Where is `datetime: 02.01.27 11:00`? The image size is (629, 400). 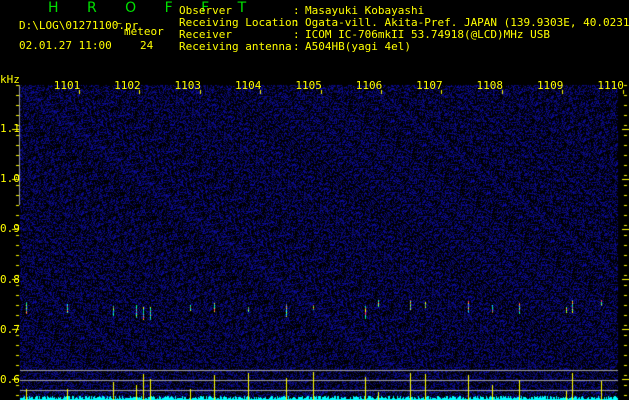 datetime: 02.01.27 11:00 is located at coordinates (65, 45).